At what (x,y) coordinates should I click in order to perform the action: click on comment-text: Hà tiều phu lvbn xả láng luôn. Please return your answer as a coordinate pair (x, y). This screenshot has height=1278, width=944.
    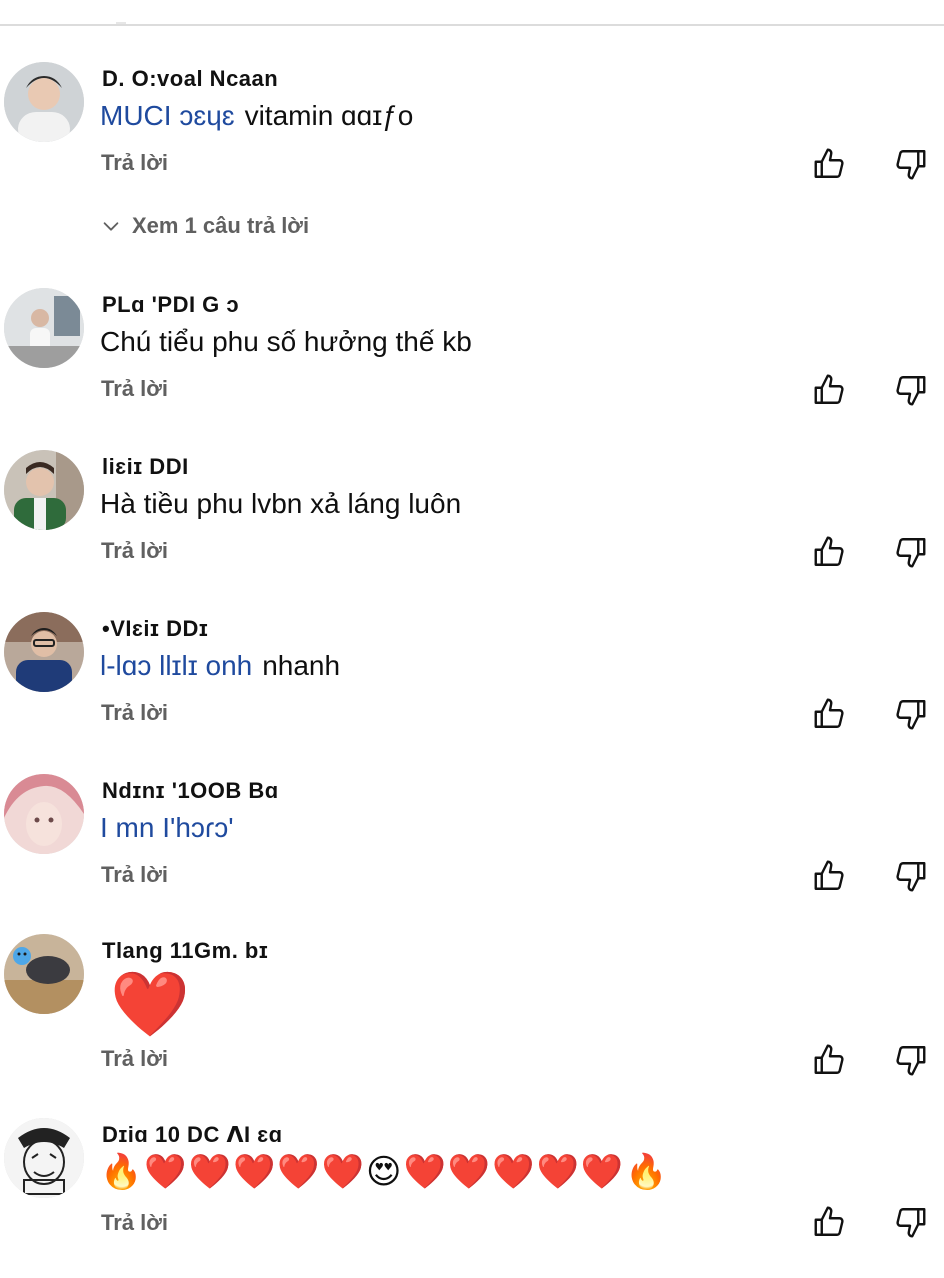
    Looking at the image, I should click on (280, 504).